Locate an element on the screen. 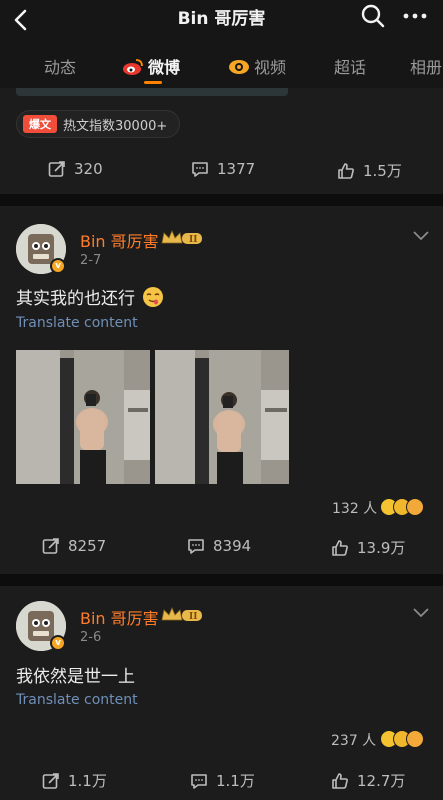 The image size is (443, 800). video-icon is located at coordinates (239, 67).